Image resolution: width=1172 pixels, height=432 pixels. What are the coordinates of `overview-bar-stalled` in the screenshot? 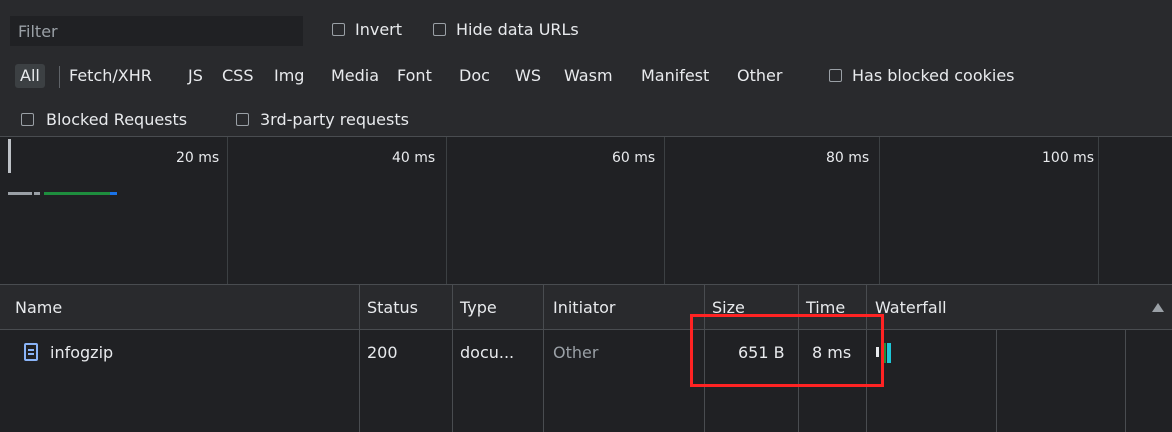 It's located at (37, 193).